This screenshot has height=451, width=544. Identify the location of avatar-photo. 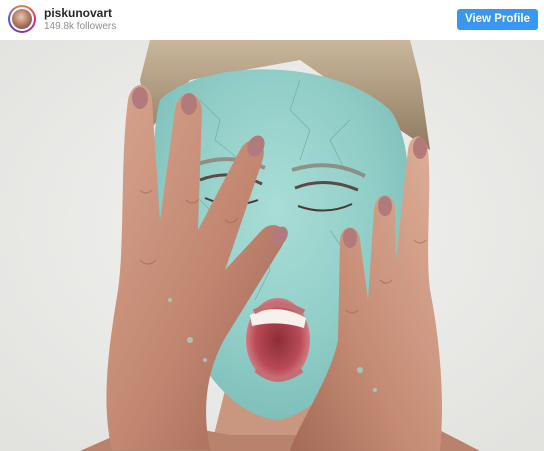
(22, 19).